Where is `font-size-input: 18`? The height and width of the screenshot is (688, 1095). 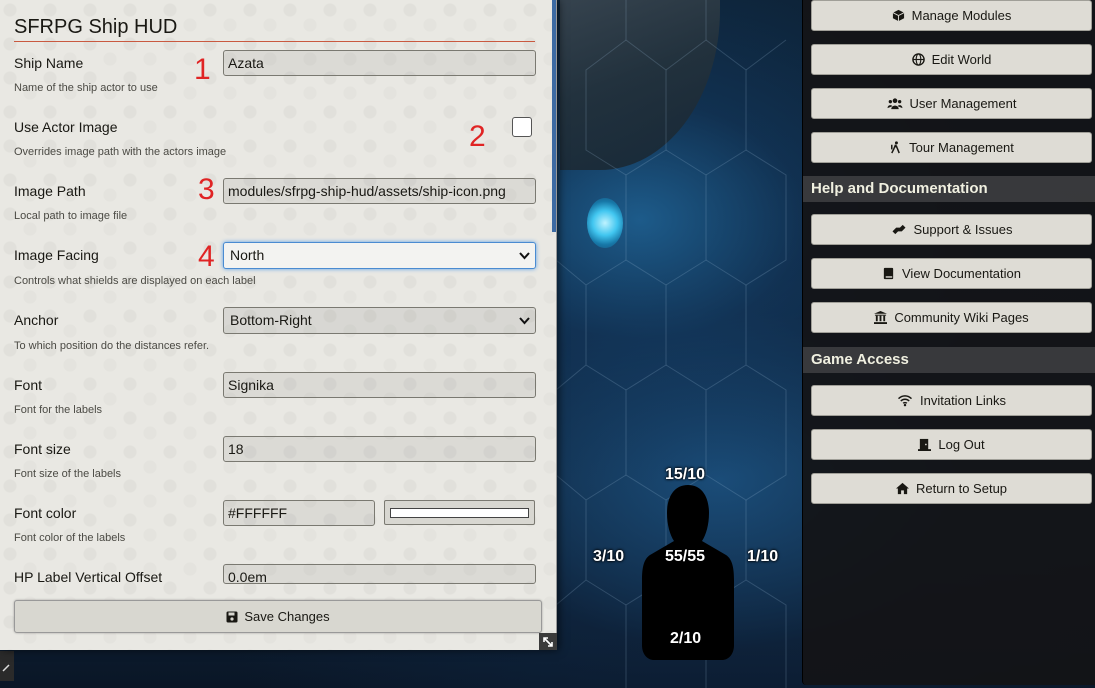
font-size-input: 18 is located at coordinates (379, 449).